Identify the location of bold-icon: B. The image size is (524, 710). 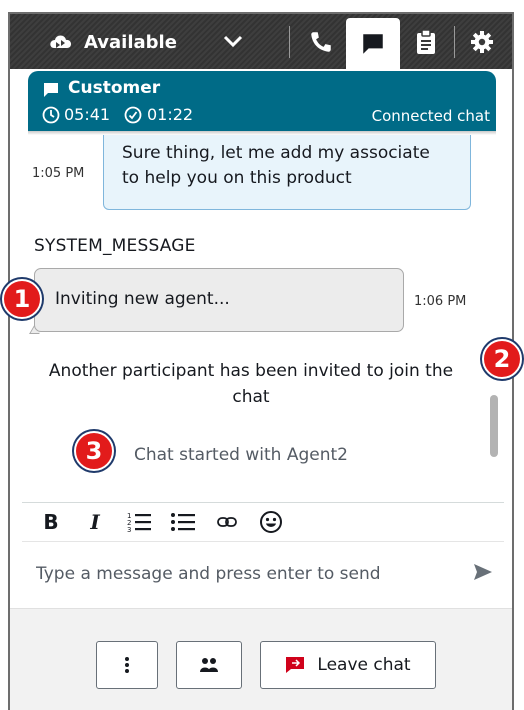
(51, 522).